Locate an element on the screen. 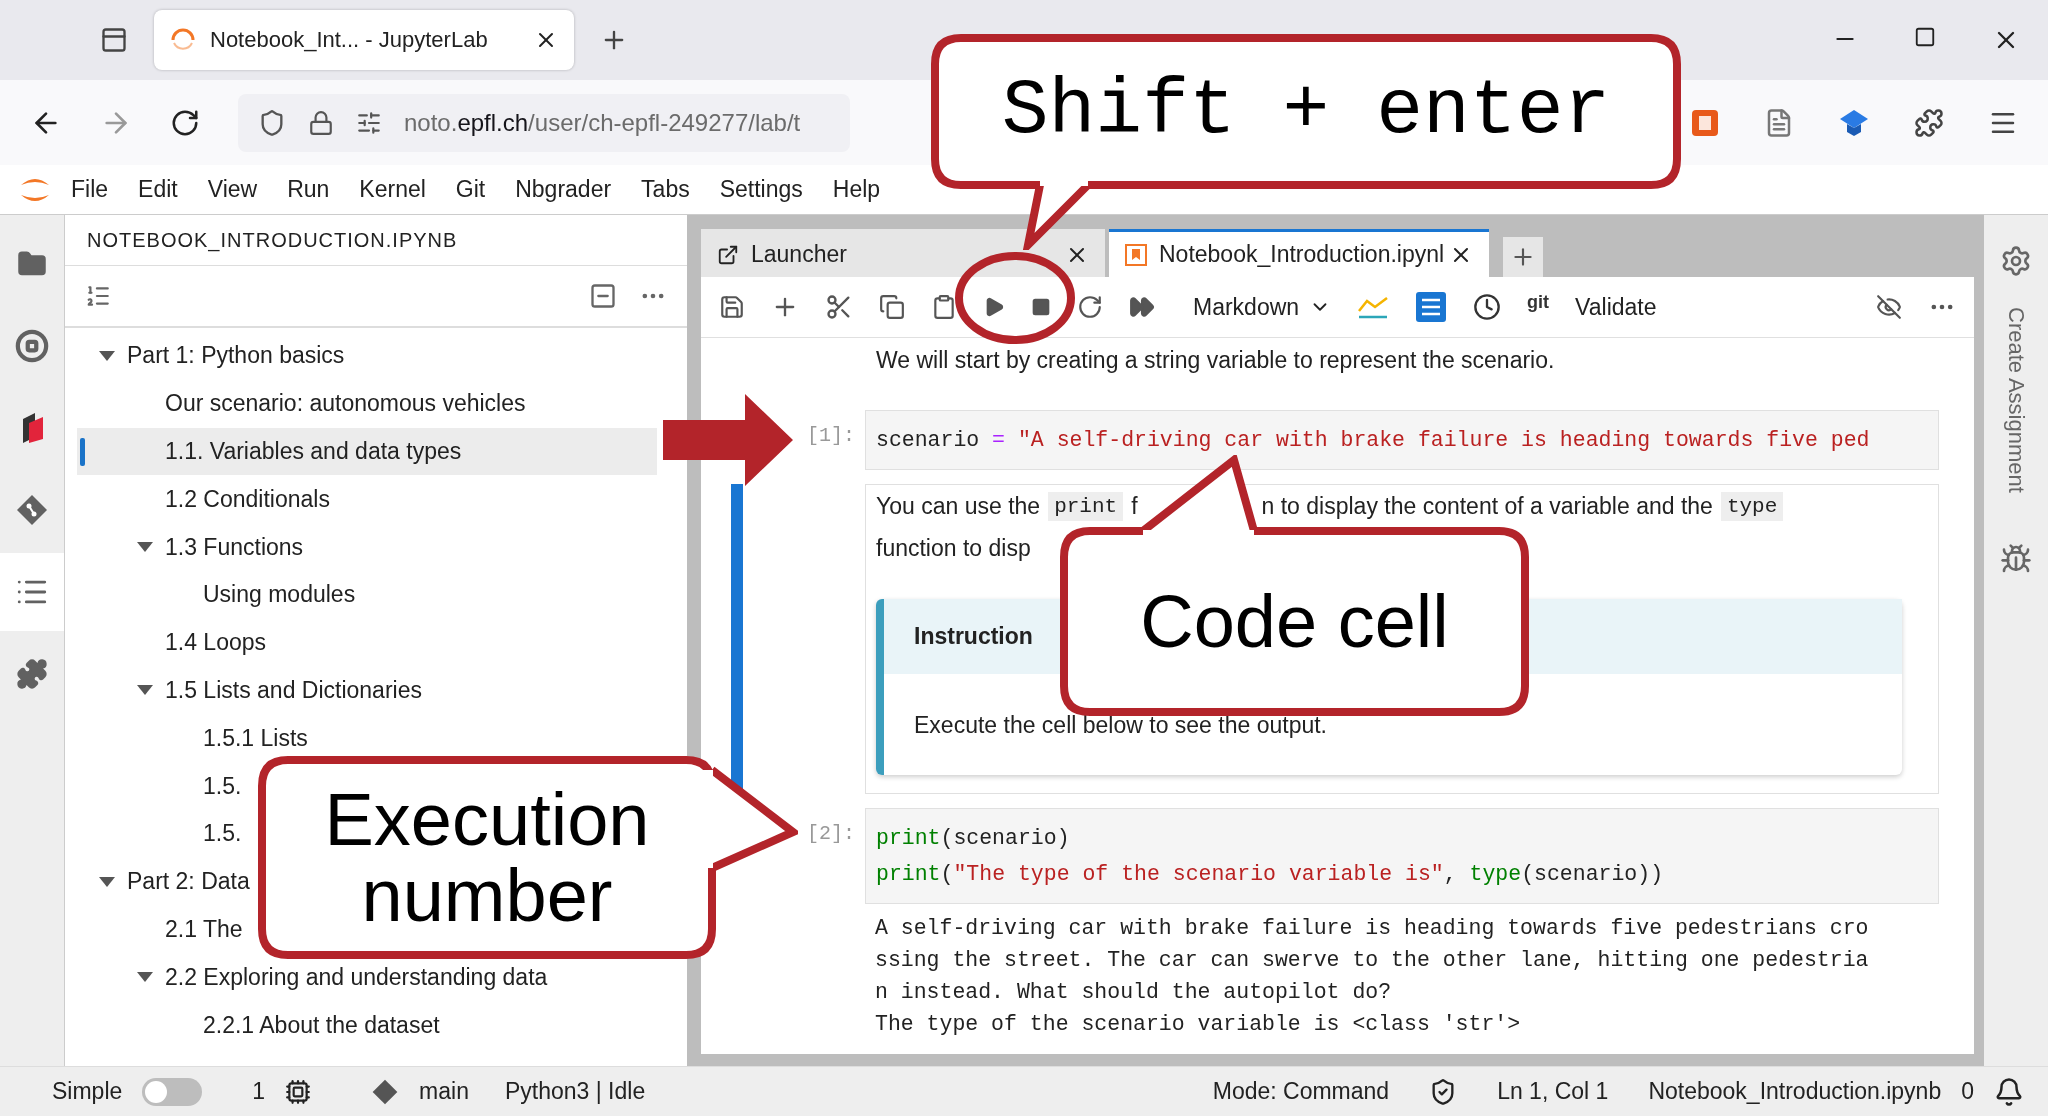 The image size is (2048, 1116). output-line: The type of the scenario variable is <class 'str'> is located at coordinates (1198, 1024).